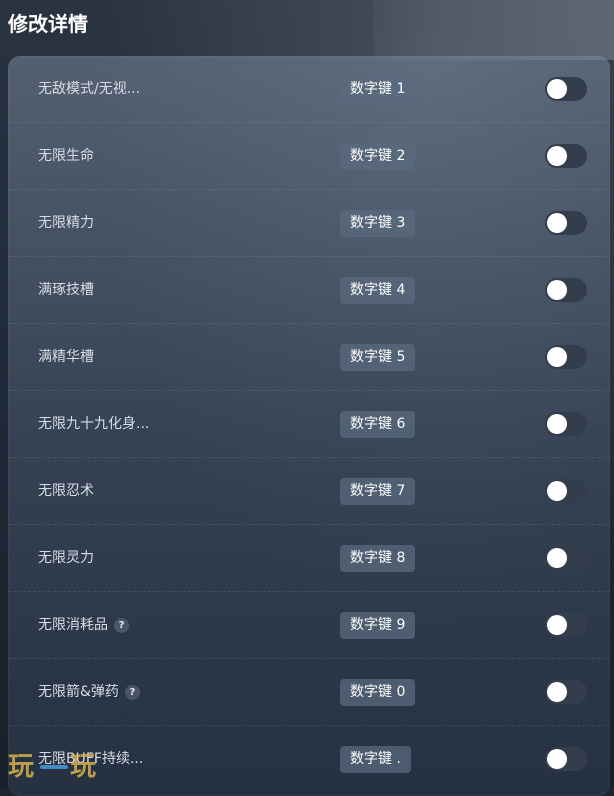  I want to click on hotkey-badge: 数字键 ., so click(375, 759).